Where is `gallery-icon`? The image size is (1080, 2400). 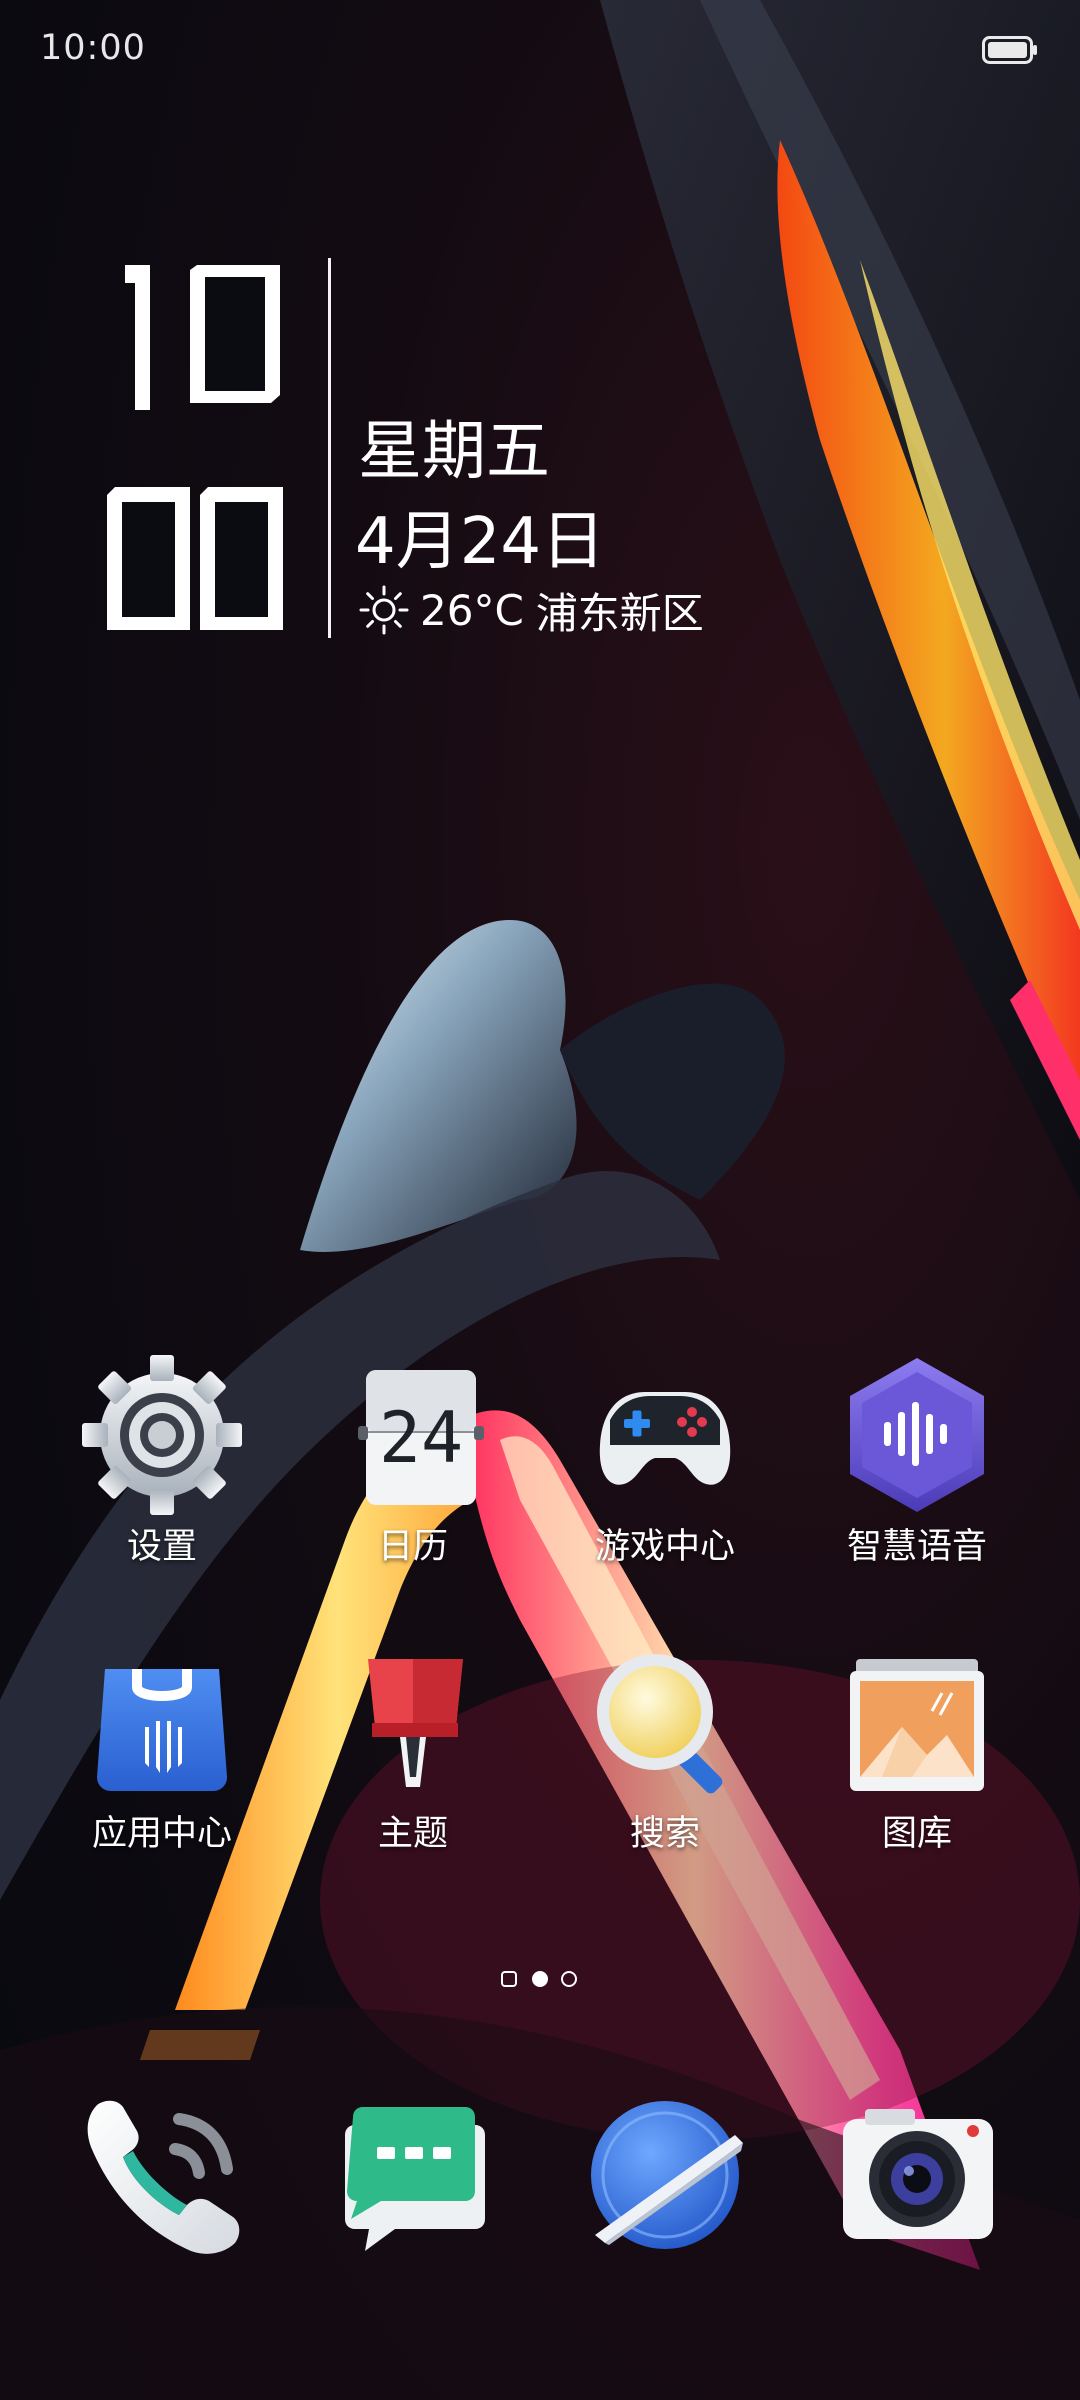 gallery-icon is located at coordinates (917, 1725).